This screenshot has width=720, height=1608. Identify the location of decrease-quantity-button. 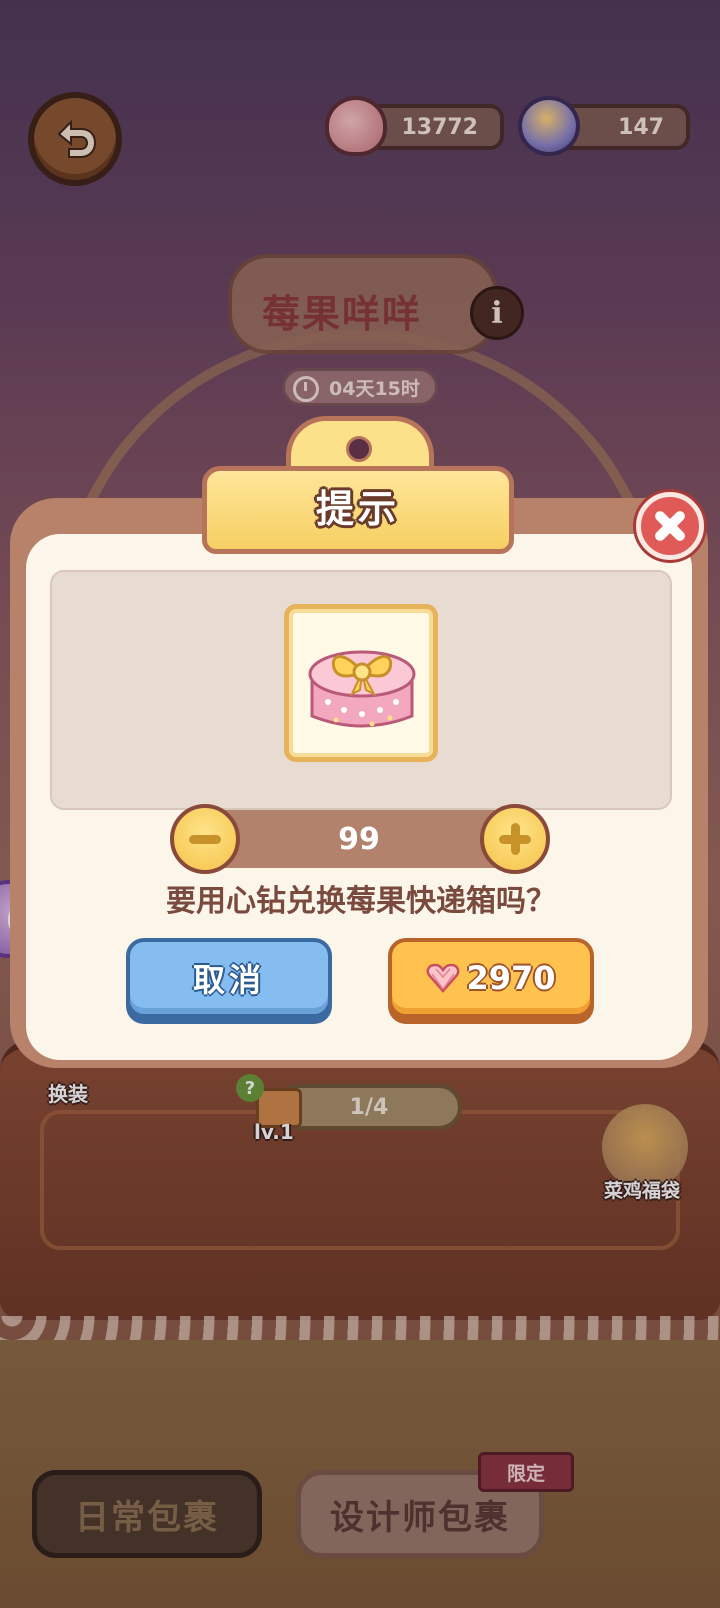
(205, 839).